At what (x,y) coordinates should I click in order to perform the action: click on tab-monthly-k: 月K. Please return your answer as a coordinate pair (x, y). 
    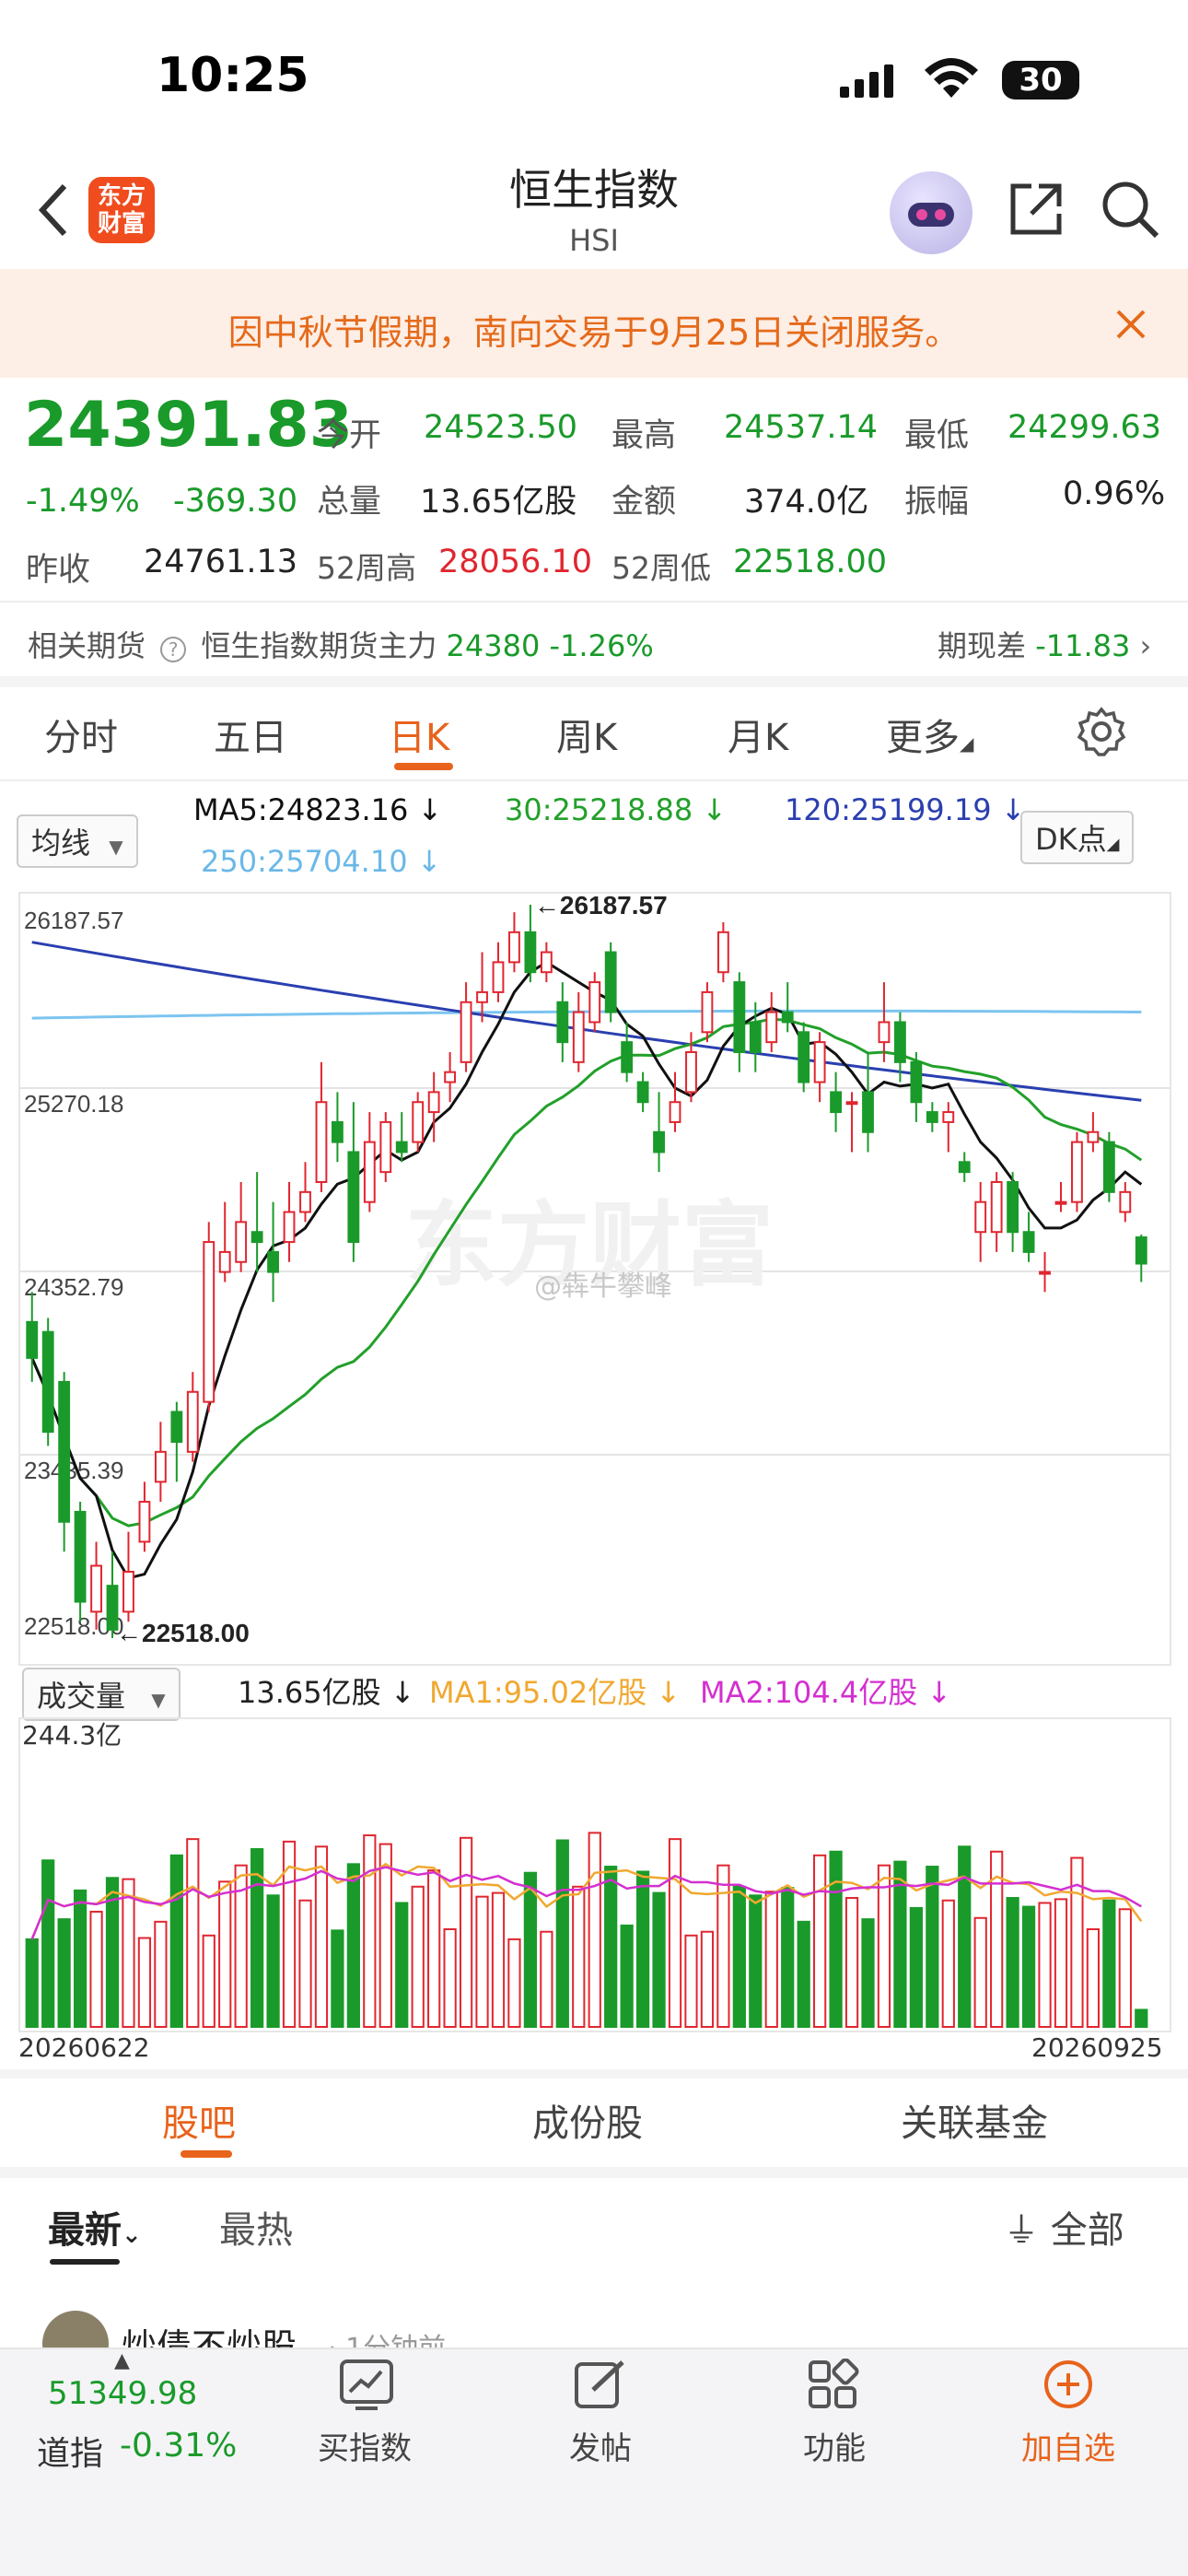
    Looking at the image, I should click on (758, 734).